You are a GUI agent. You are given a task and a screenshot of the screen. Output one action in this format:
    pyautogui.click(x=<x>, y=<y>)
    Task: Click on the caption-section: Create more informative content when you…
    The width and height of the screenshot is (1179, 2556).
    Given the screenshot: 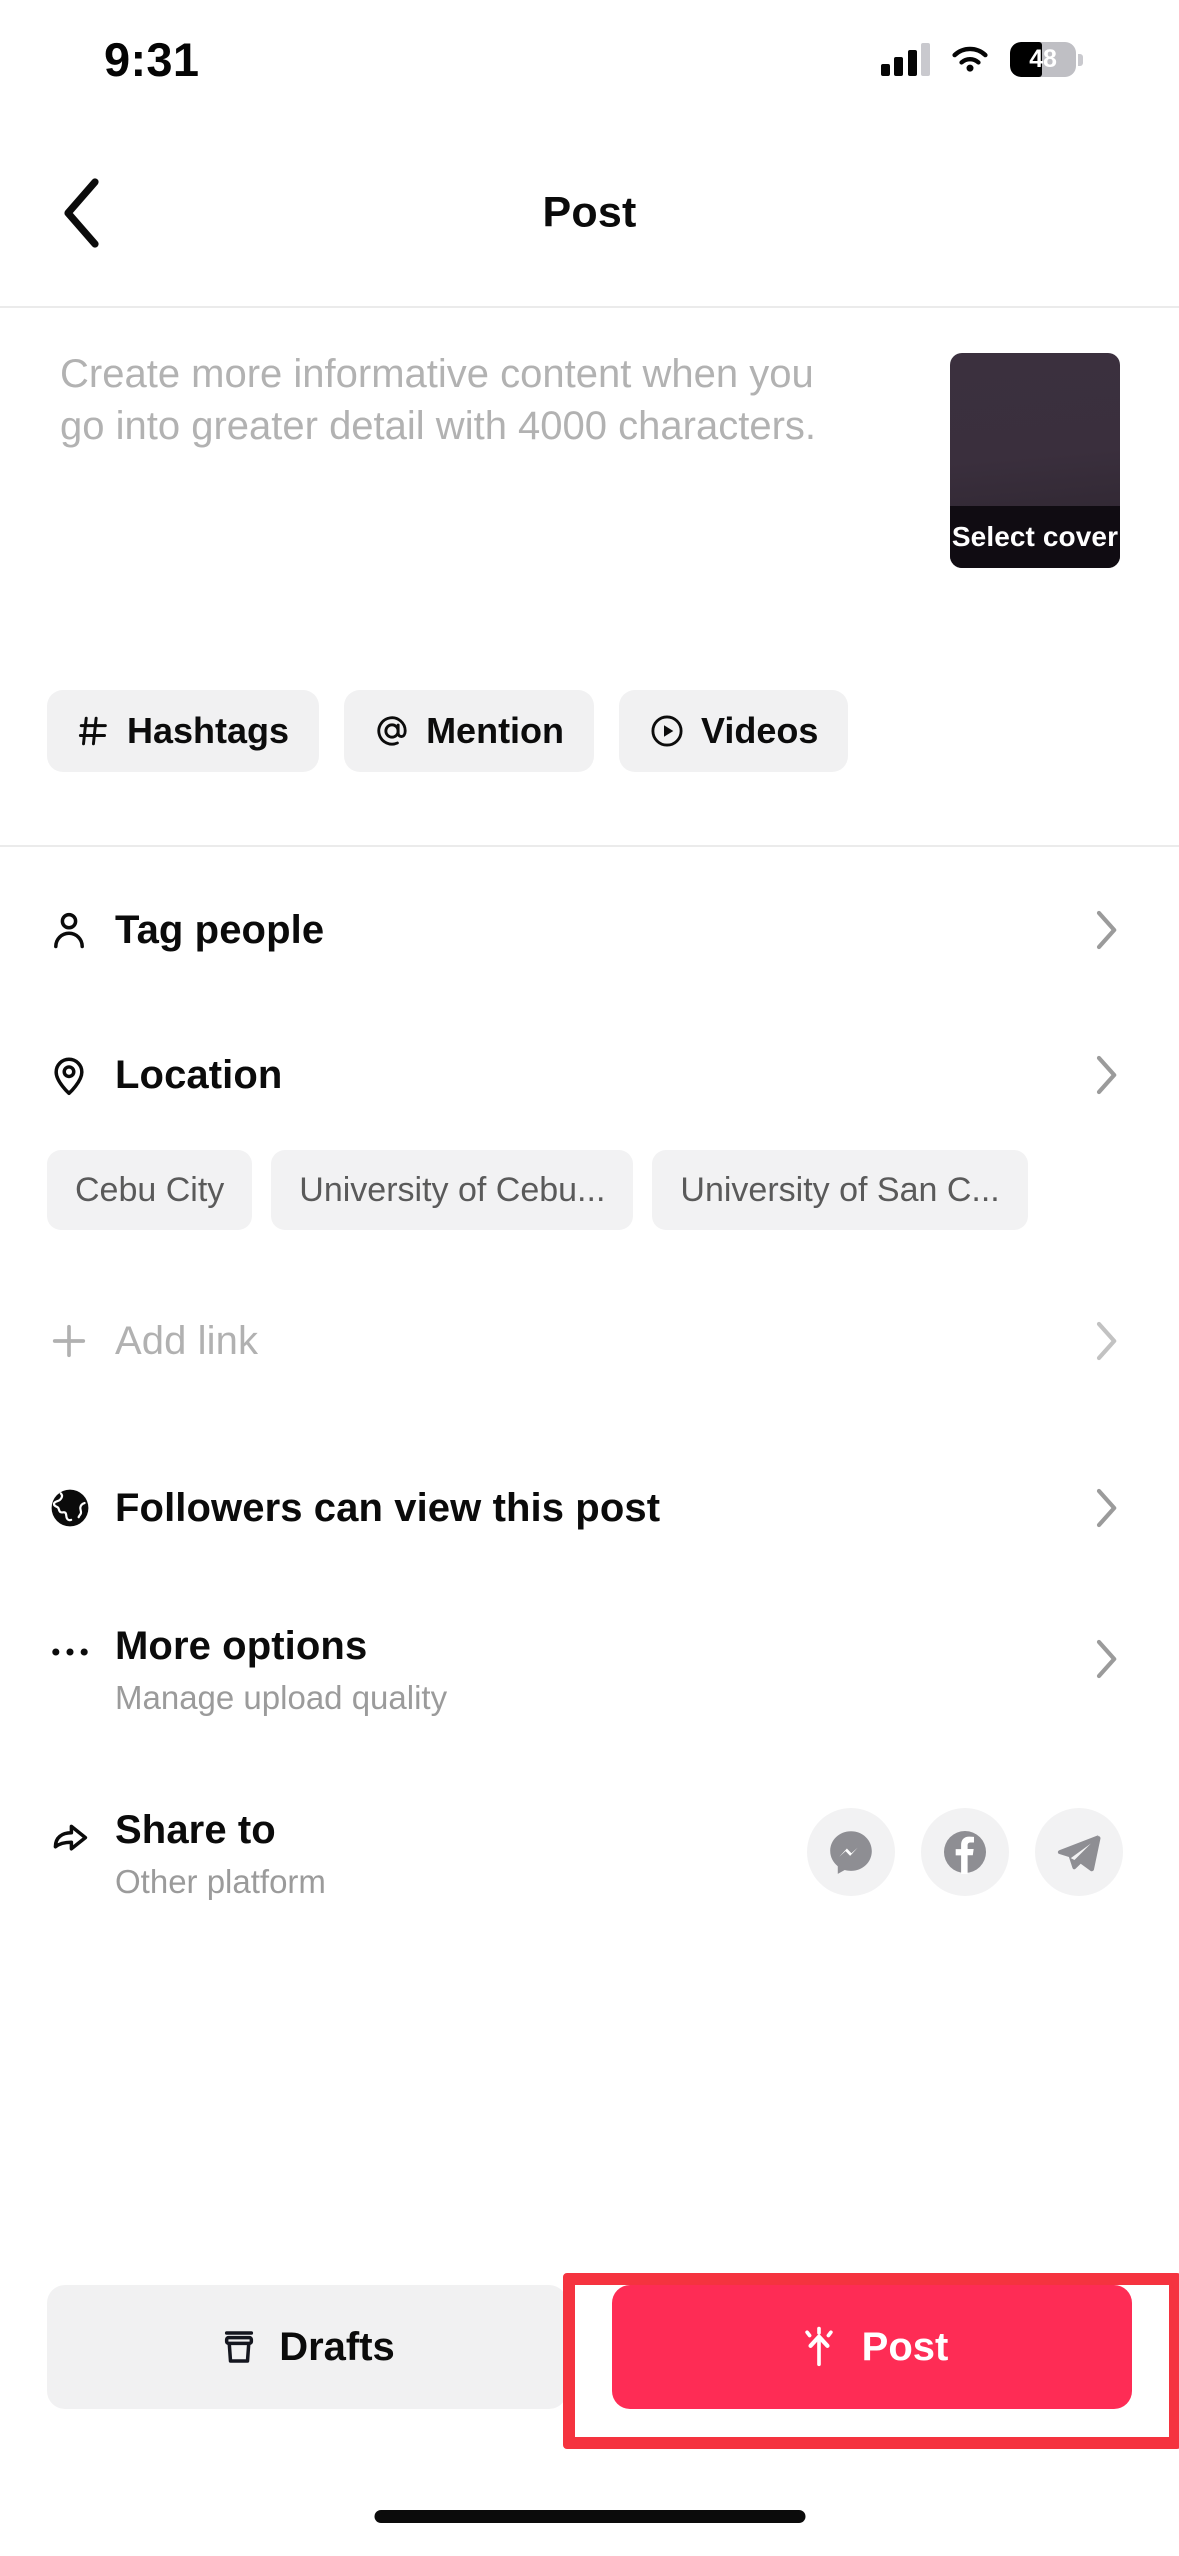 What is the action you would take?
    pyautogui.click(x=589, y=500)
    